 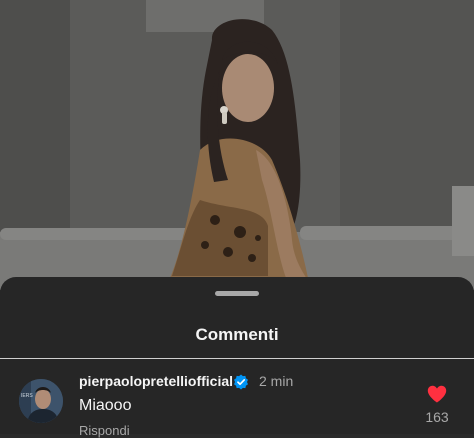 I want to click on like-count: 163, so click(x=437, y=417).